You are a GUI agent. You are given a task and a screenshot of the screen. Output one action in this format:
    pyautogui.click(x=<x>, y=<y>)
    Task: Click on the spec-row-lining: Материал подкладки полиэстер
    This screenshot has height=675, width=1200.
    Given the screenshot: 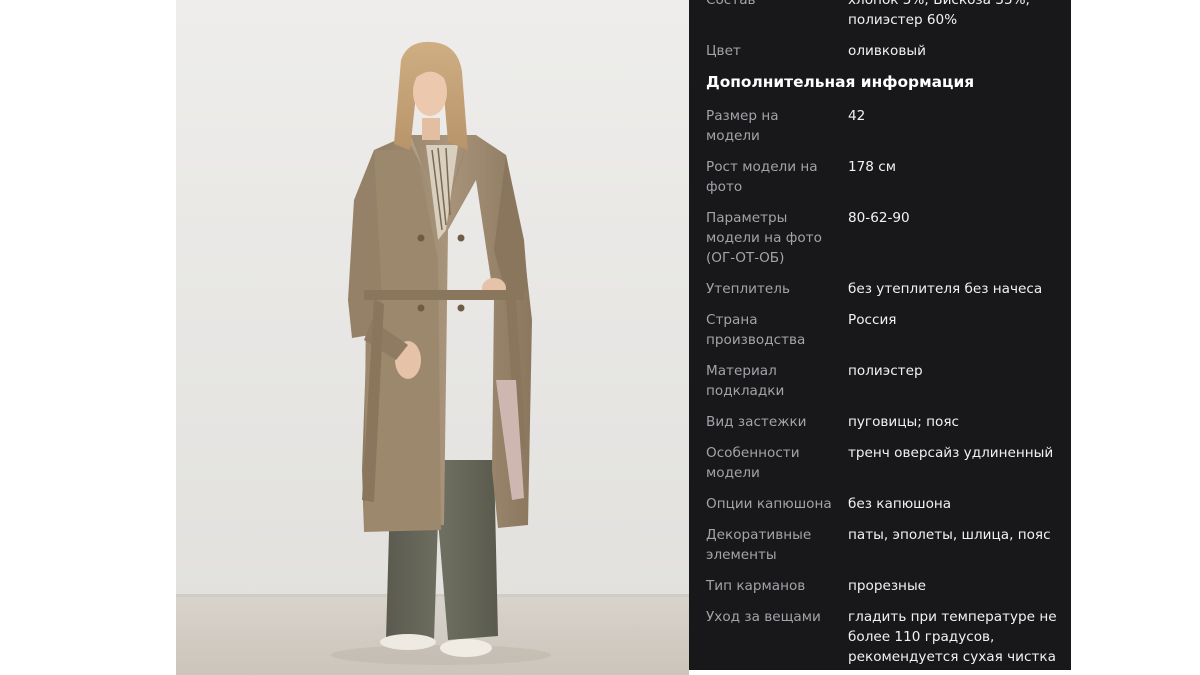 What is the action you would take?
    pyautogui.click(x=880, y=381)
    